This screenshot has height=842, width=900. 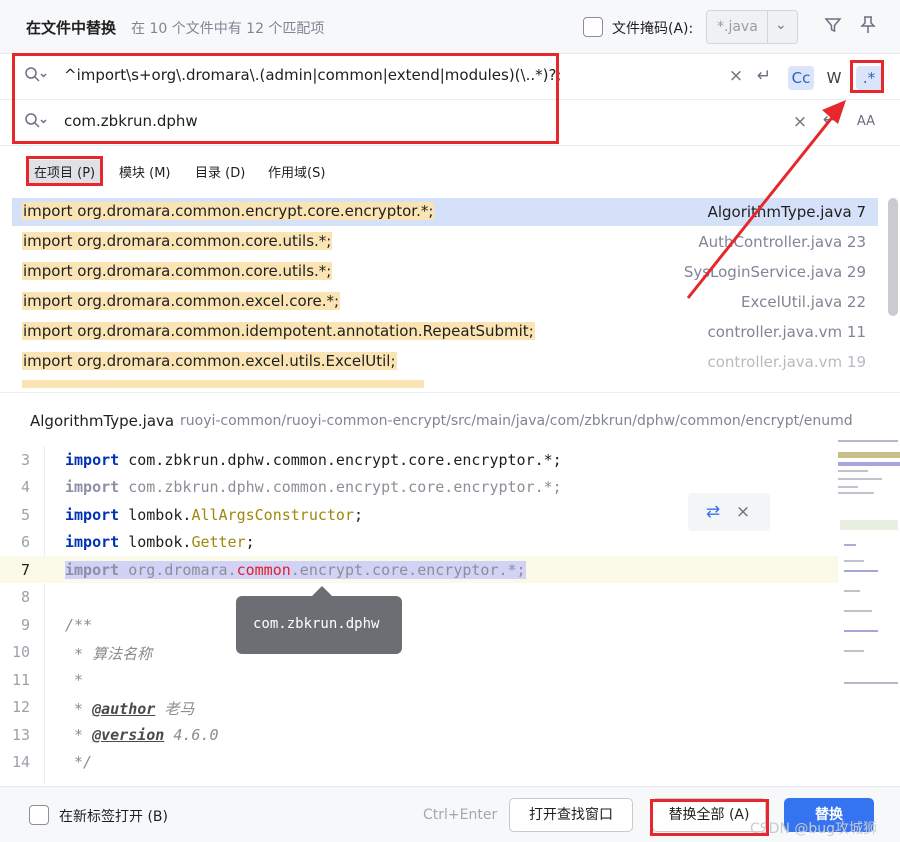 What do you see at coordinates (115, 735) in the screenshot?
I see `code-line: 13 * @version 4.6.0` at bounding box center [115, 735].